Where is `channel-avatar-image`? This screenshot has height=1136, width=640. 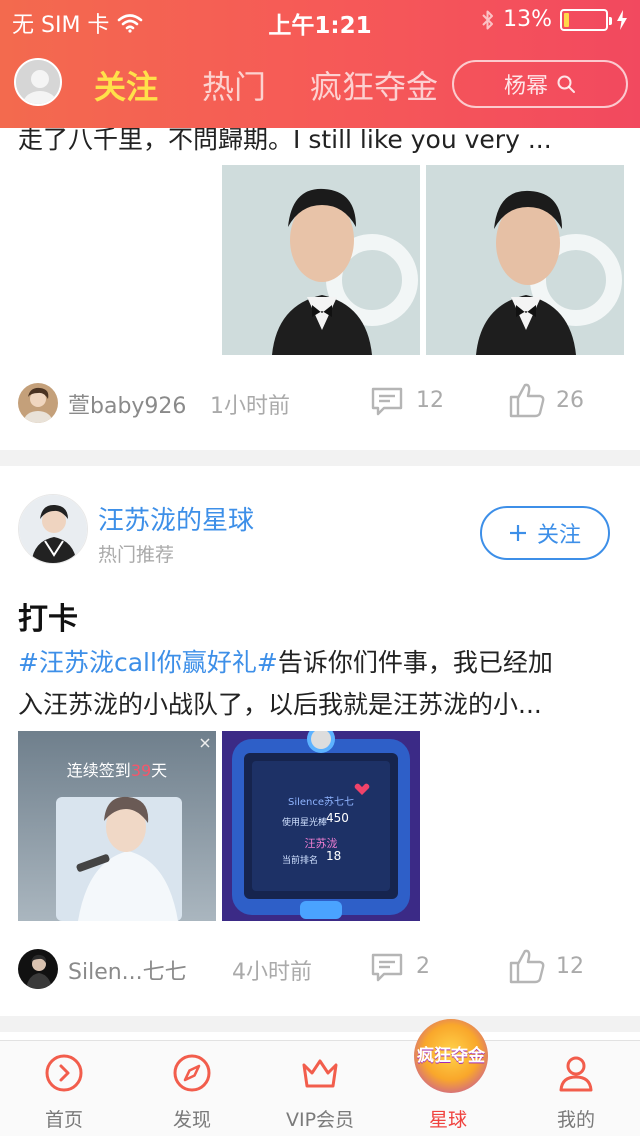
channel-avatar-image is located at coordinates (53, 529).